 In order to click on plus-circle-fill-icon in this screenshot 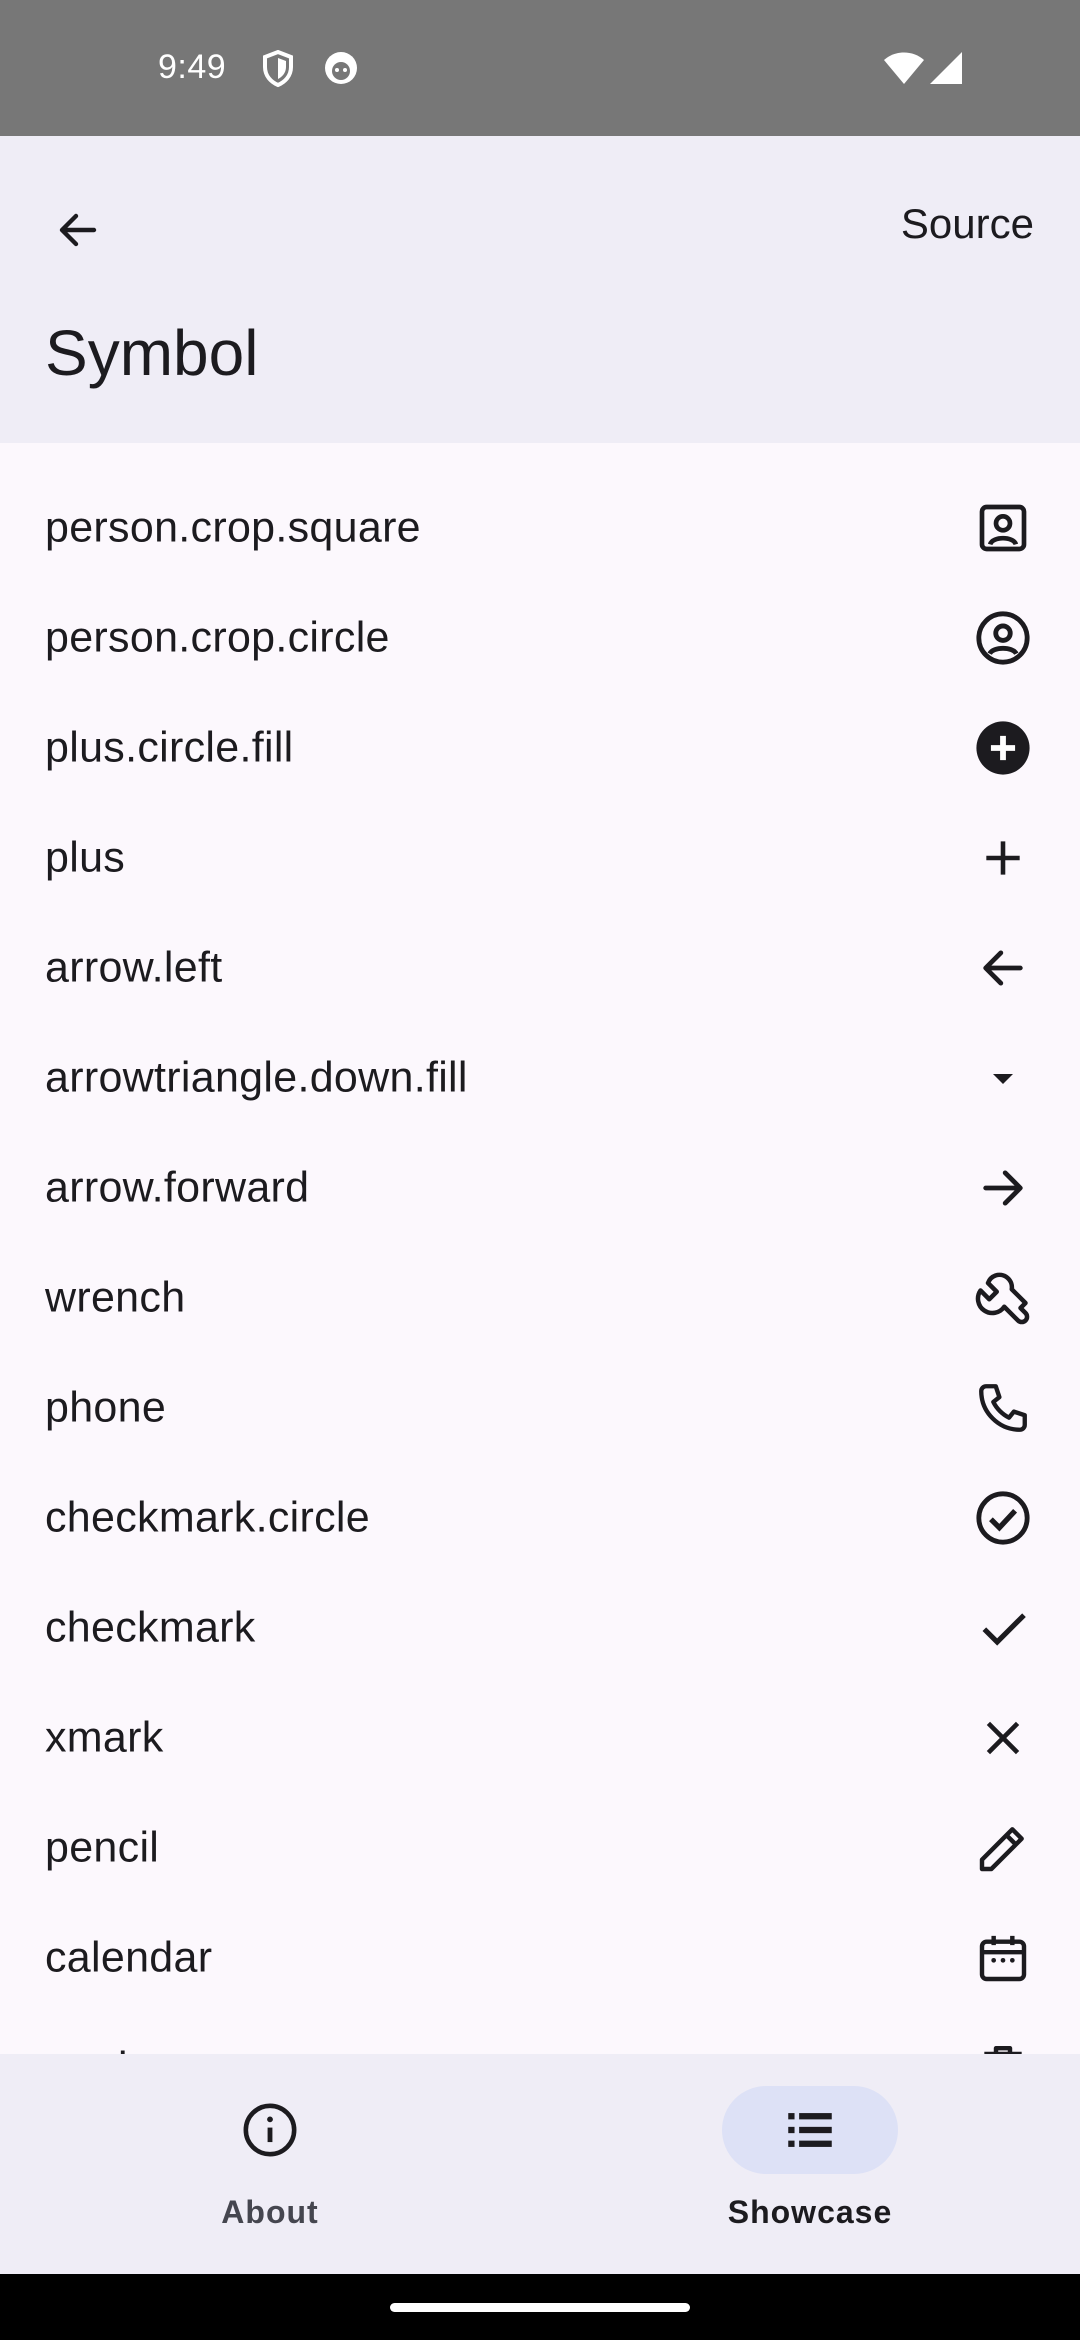, I will do `click(1003, 748)`.